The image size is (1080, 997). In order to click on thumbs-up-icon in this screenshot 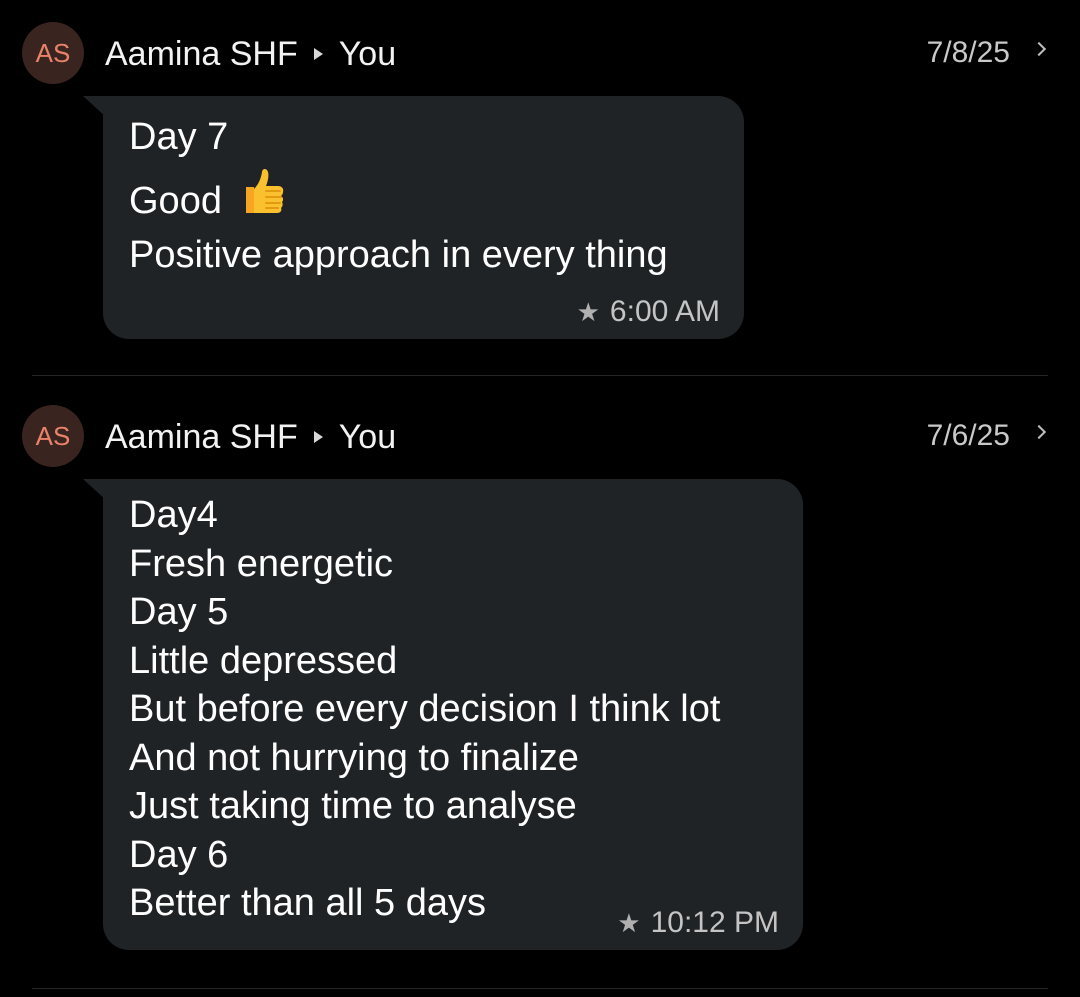, I will do `click(259, 199)`.